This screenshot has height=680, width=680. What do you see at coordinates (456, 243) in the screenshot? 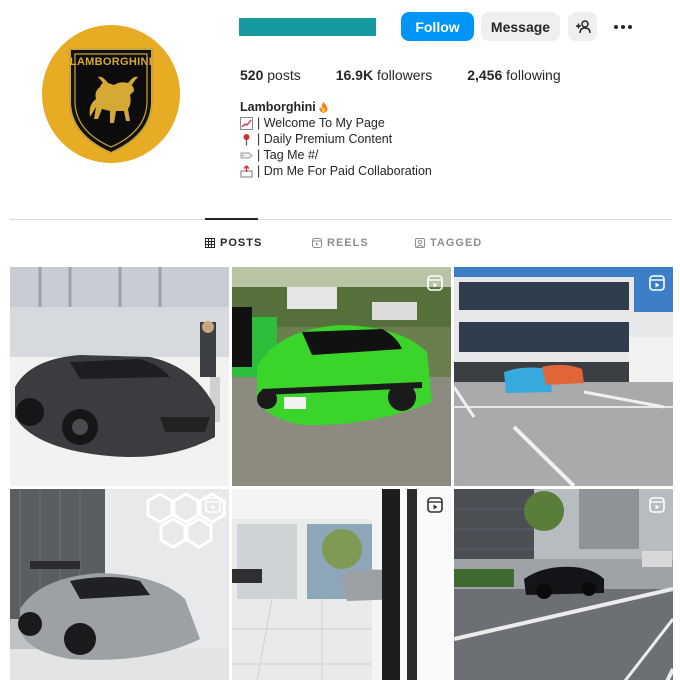
I see `tab-label: TAGGED` at bounding box center [456, 243].